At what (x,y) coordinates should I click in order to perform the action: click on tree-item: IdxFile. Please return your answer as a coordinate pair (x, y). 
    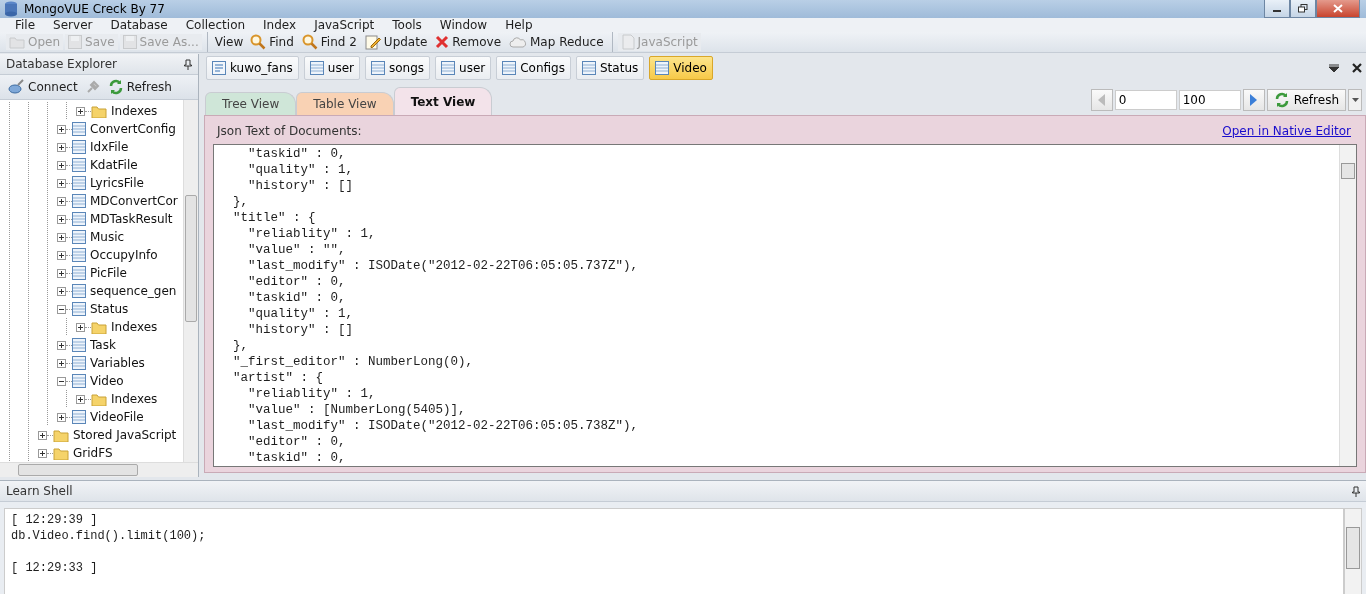
    Looking at the image, I should click on (91, 147).